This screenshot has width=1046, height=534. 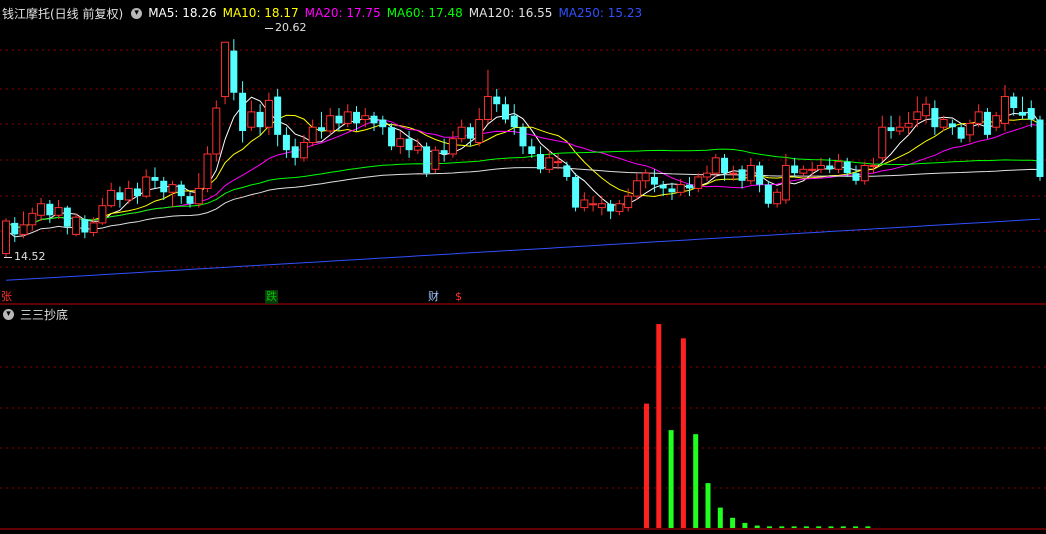 I want to click on indicator-panel-header: ▾ 三三抄底, so click(x=37, y=314).